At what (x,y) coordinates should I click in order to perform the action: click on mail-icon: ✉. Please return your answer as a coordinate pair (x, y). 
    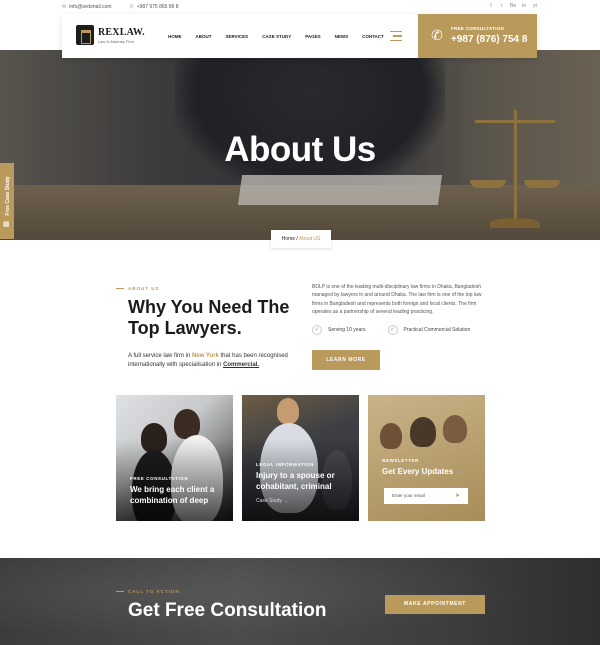
    Looking at the image, I should click on (64, 7).